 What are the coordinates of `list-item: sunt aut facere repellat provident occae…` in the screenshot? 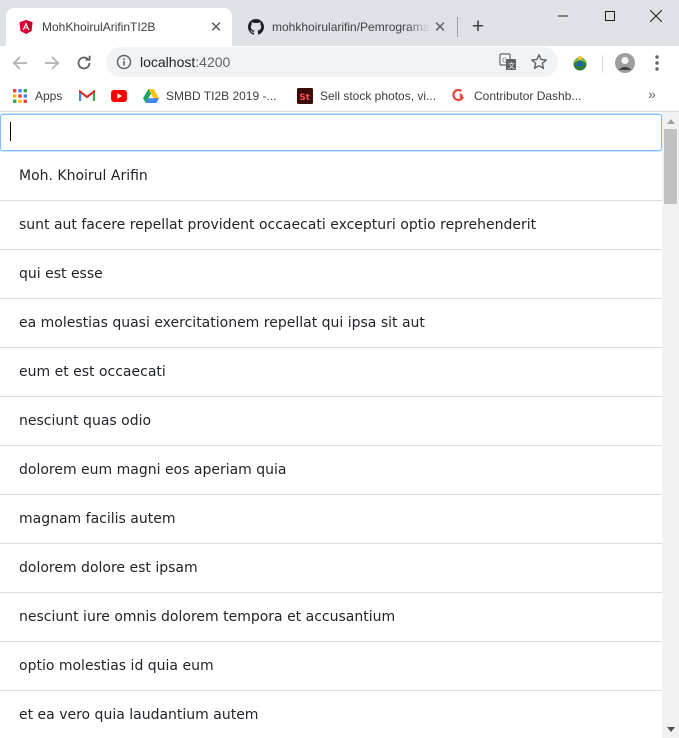 It's located at (331, 225).